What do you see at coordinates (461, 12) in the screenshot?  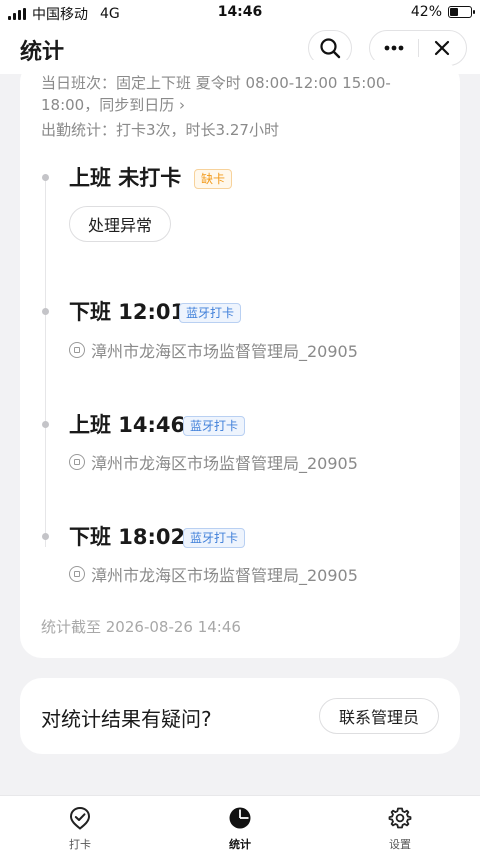 I see `battery-icon` at bounding box center [461, 12].